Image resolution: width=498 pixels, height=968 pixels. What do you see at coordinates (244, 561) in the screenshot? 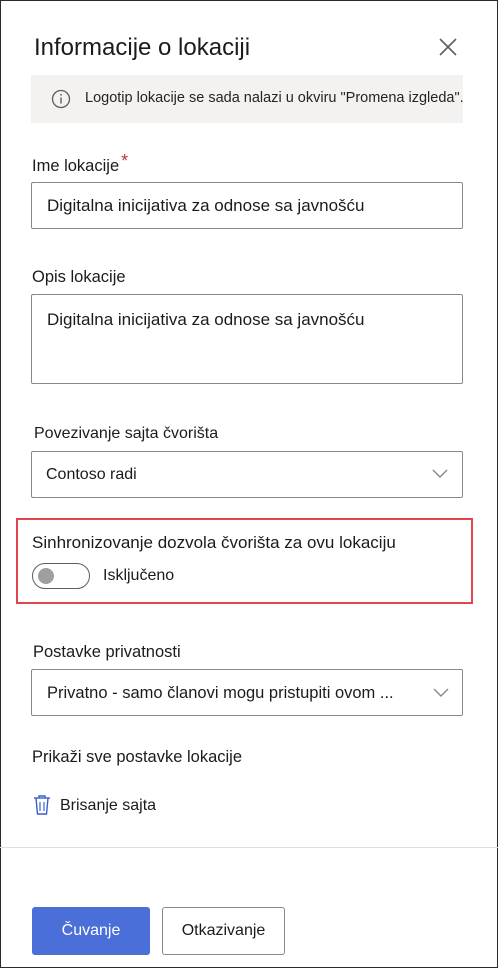
I see `highlight-box` at bounding box center [244, 561].